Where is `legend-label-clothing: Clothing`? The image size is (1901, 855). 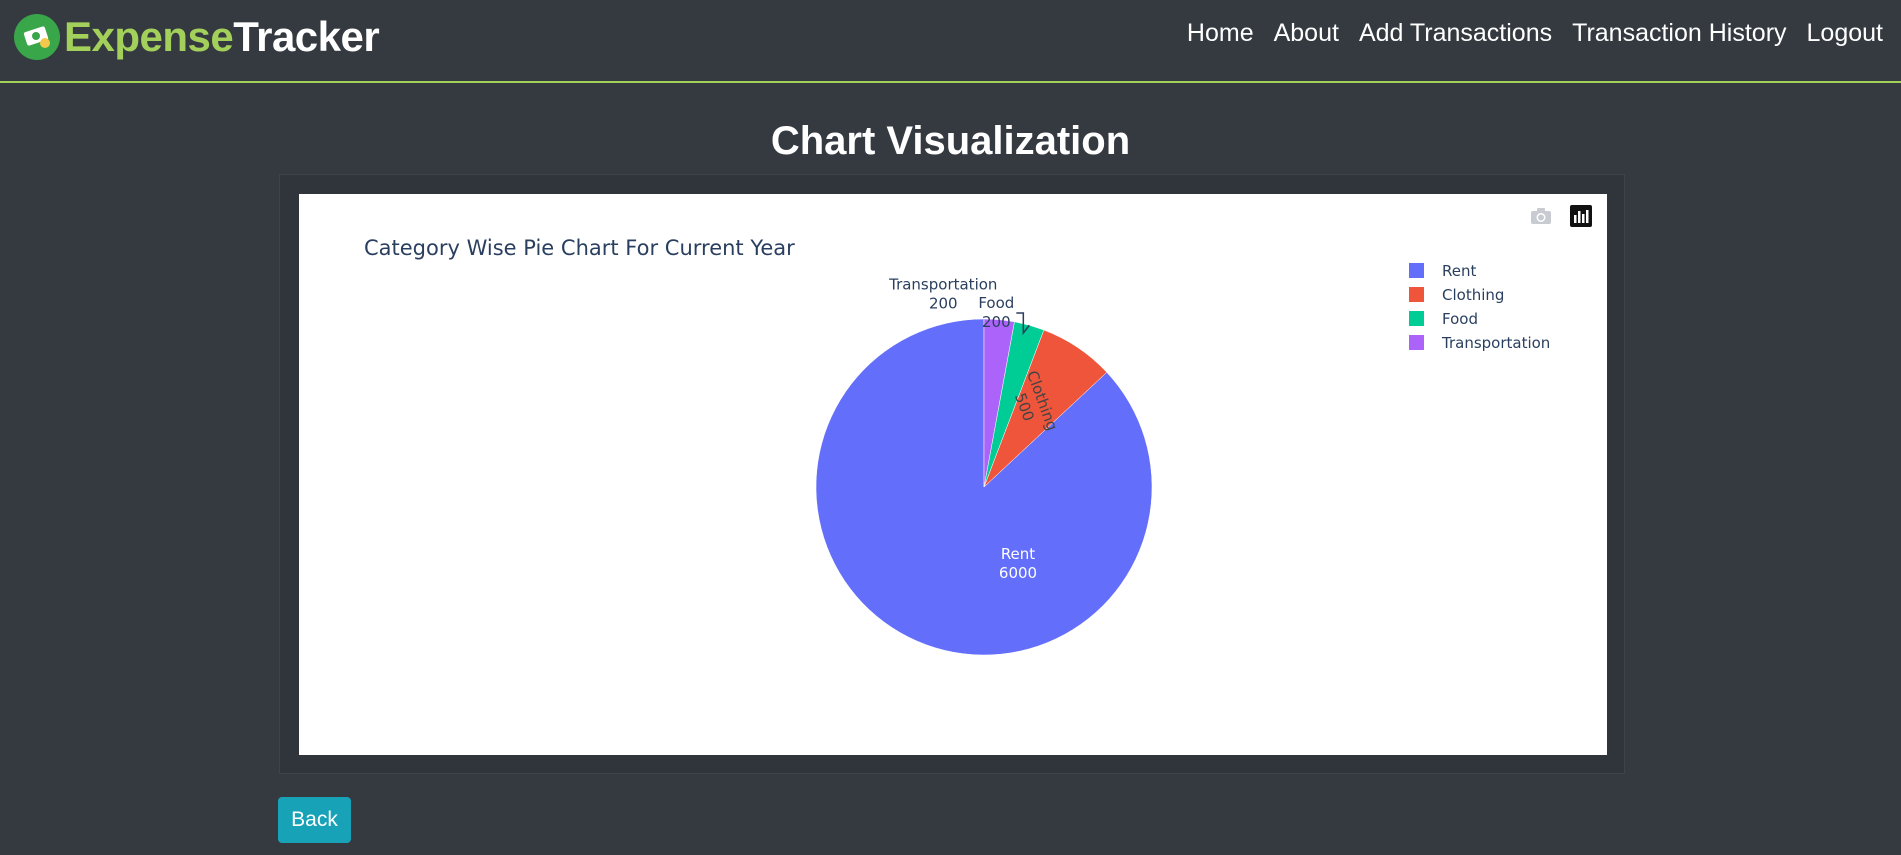 legend-label-clothing: Clothing is located at coordinates (1473, 295).